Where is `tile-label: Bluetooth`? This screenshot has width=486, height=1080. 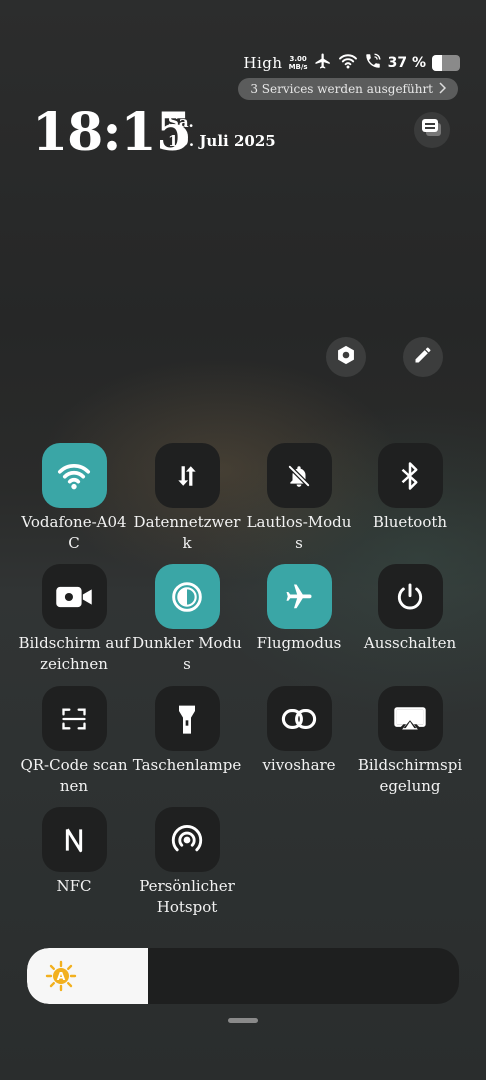 tile-label: Bluetooth is located at coordinates (410, 522).